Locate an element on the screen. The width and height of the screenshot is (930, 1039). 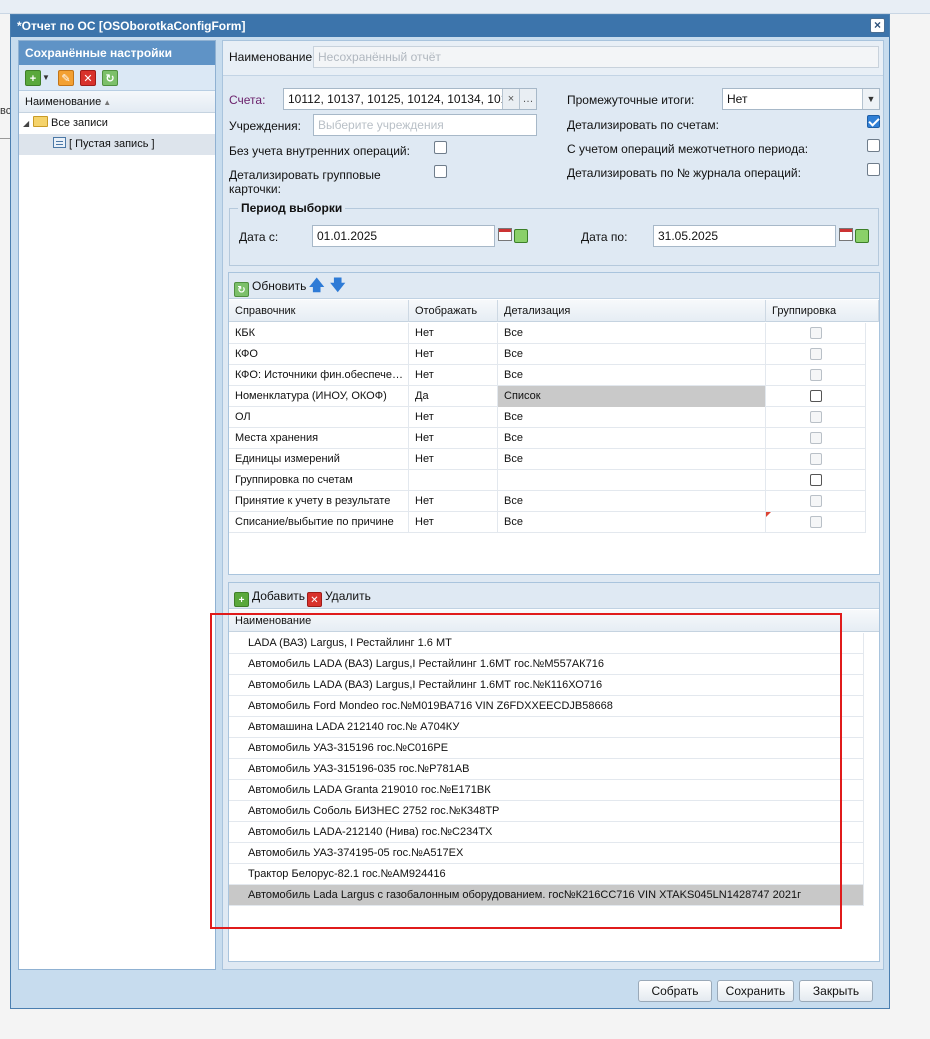
refresh-icon: ↻ is located at coordinates (110, 78).